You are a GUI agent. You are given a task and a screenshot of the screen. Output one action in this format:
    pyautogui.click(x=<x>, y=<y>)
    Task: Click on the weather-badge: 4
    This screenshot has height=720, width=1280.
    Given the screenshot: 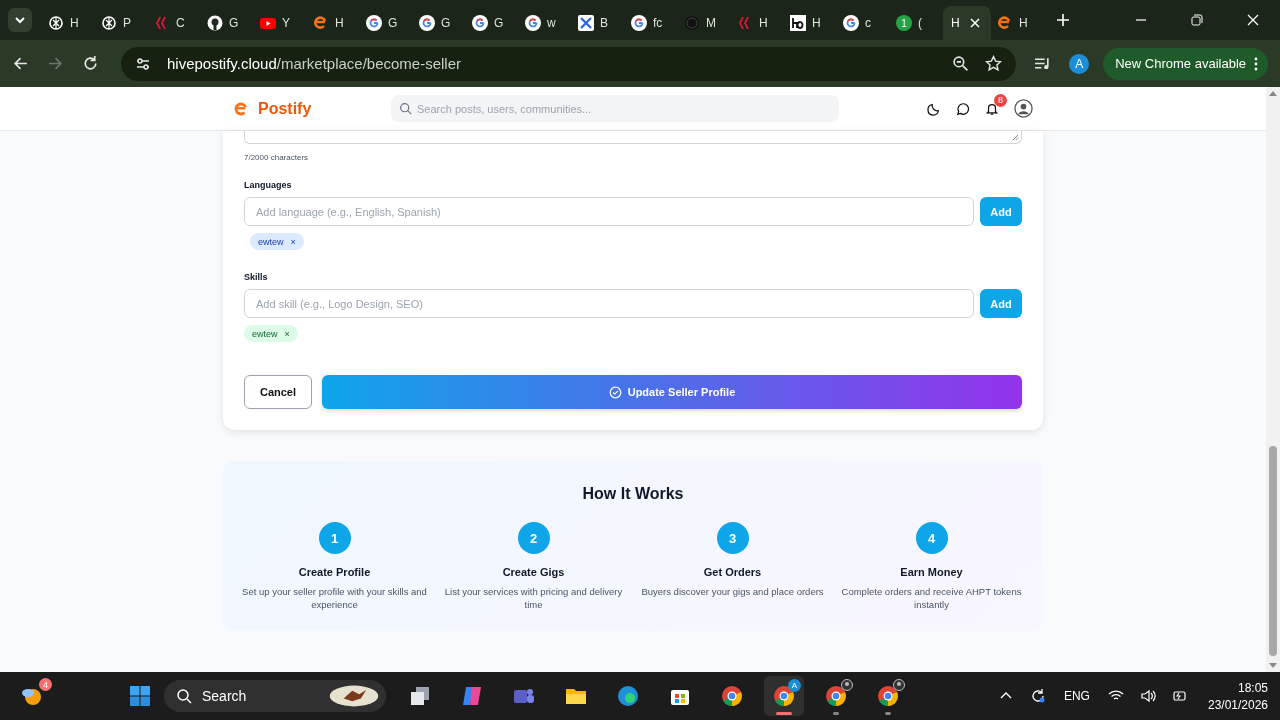 What is the action you would take?
    pyautogui.click(x=45, y=684)
    